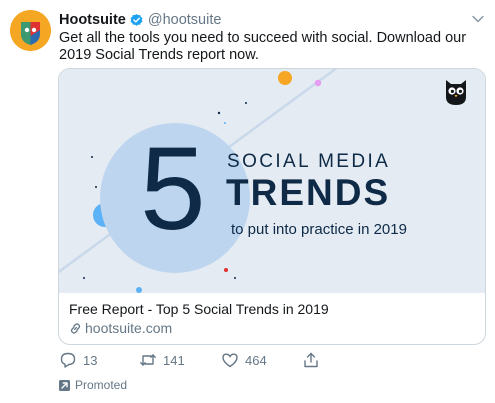 The image size is (495, 403). Describe the element at coordinates (308, 192) in the screenshot. I see `headline-trends: TRENDS` at that location.